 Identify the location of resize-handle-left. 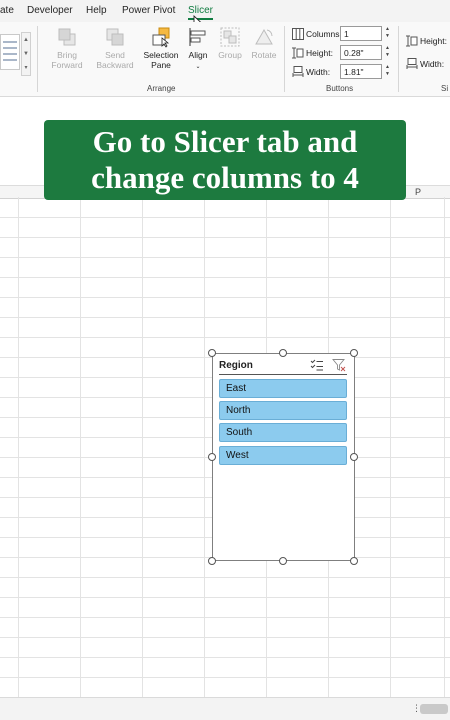
(212, 457).